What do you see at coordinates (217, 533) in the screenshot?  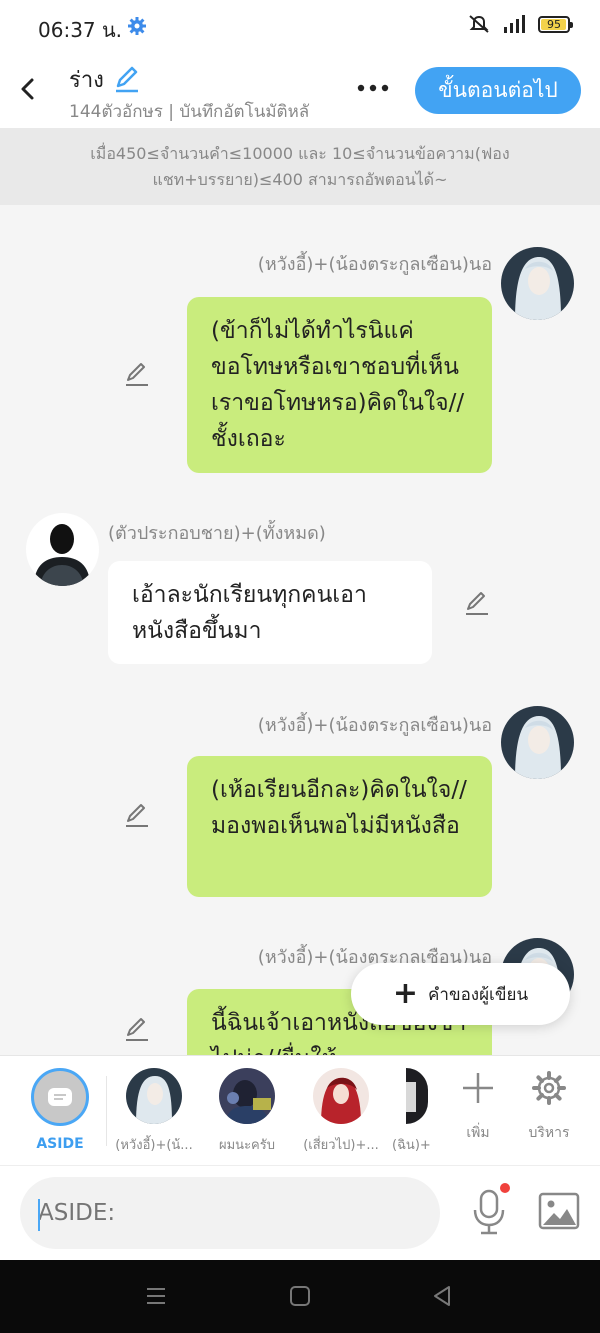 I see `speaker-name: (ตัวประกอบชาย)+(ทั้งหมด)` at bounding box center [217, 533].